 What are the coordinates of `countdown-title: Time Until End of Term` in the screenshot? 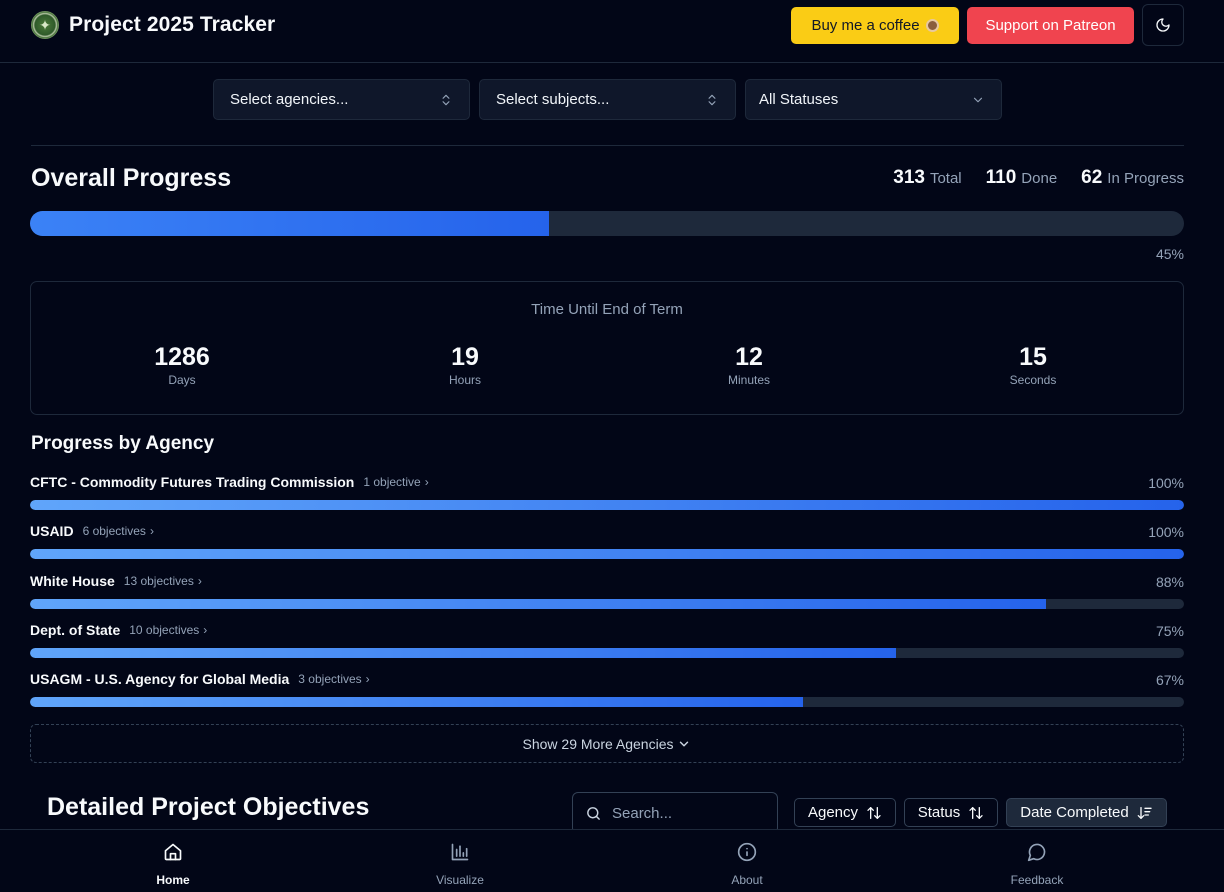 It's located at (607, 309).